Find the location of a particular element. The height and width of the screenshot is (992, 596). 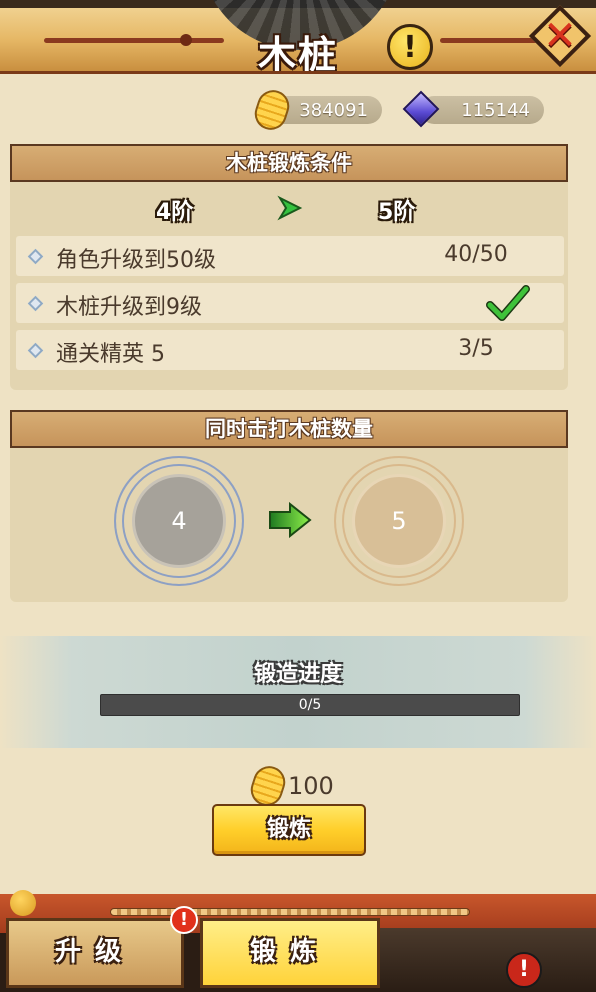

condition-label: 角色升级到50级 is located at coordinates (136, 260).